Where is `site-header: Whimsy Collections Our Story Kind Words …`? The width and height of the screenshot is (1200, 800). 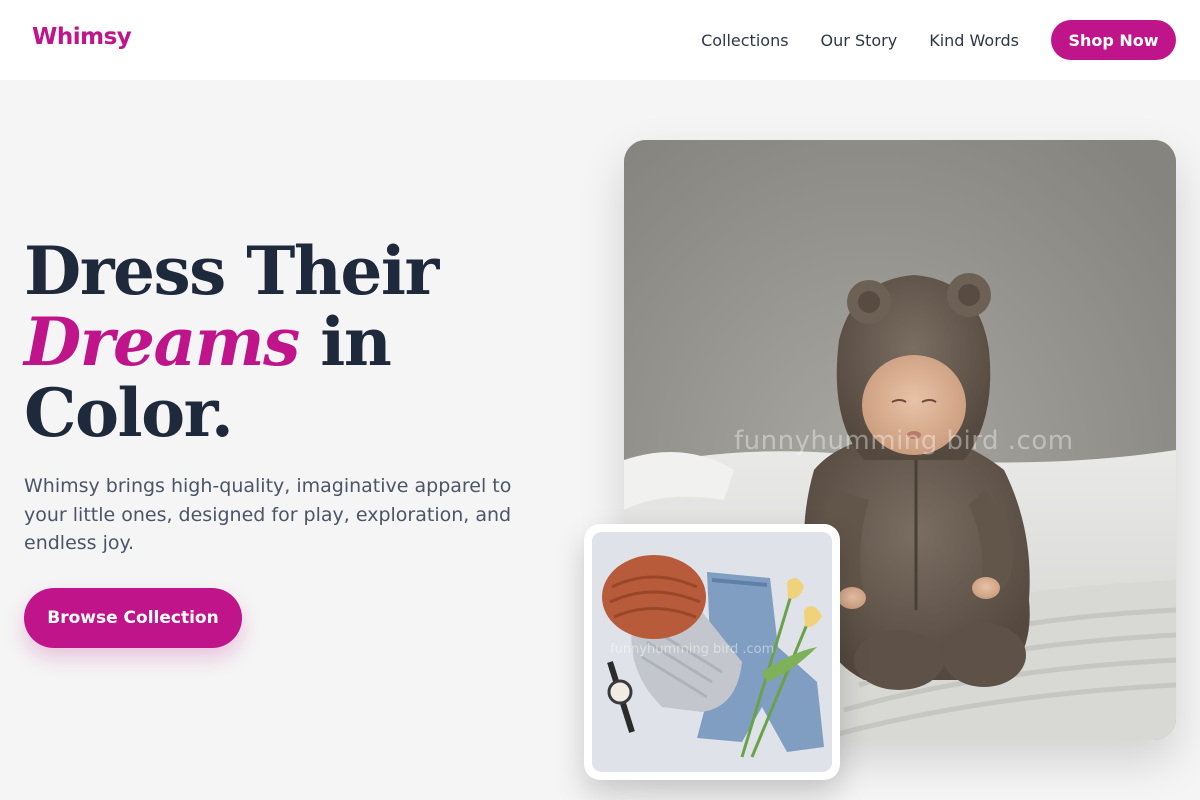
site-header: Whimsy Collections Our Story Kind Words … is located at coordinates (600, 40).